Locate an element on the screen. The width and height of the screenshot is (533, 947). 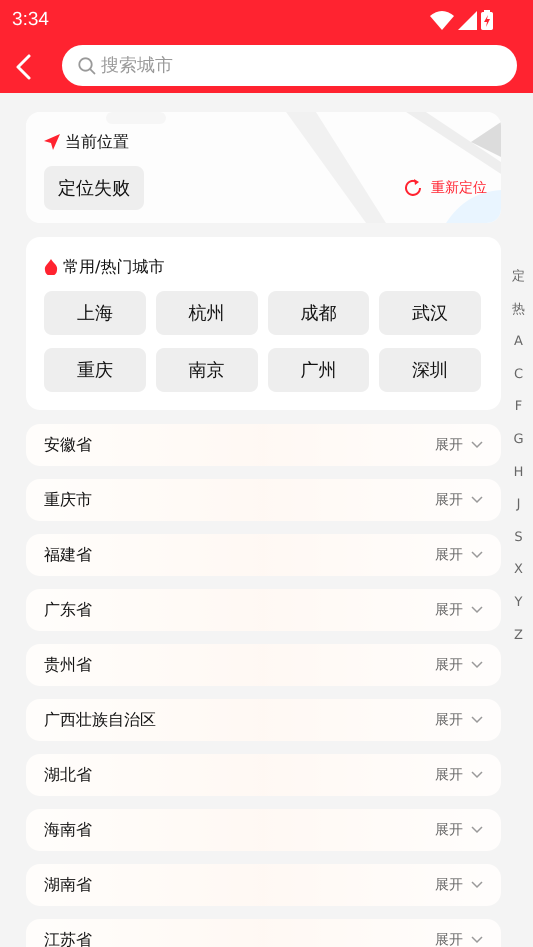
province-name: 贵州省 is located at coordinates (68, 665).